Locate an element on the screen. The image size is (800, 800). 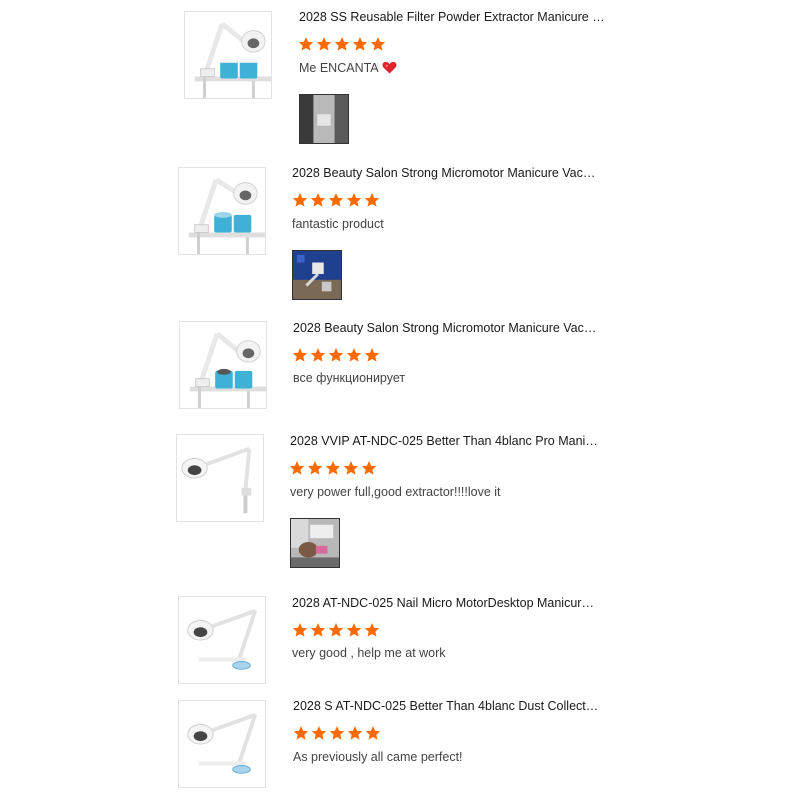
review-comment-text: Me ENCANTA is located at coordinates (339, 68).